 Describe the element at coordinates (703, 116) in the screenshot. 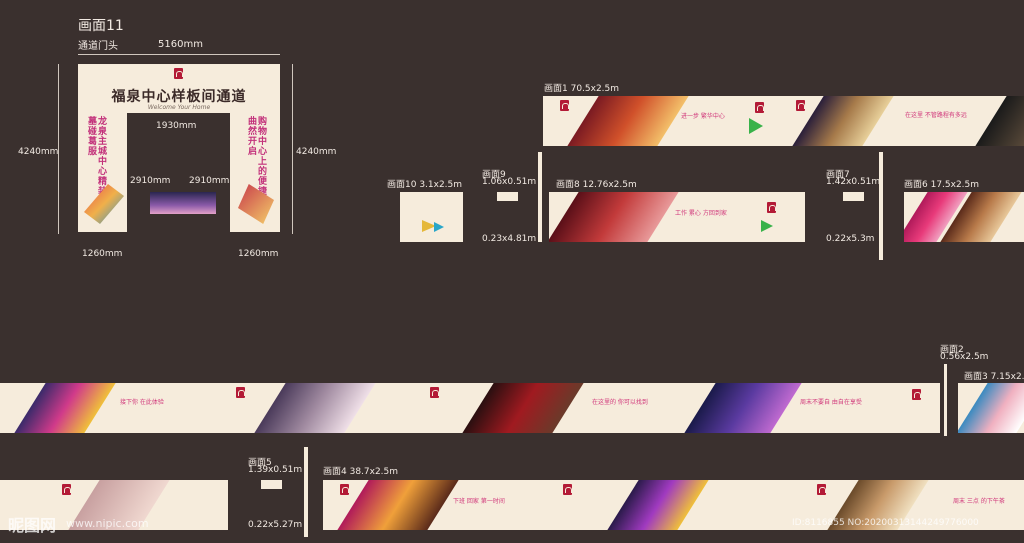

I see `panel1-tagline-a: 进一步 繁华中心` at that location.